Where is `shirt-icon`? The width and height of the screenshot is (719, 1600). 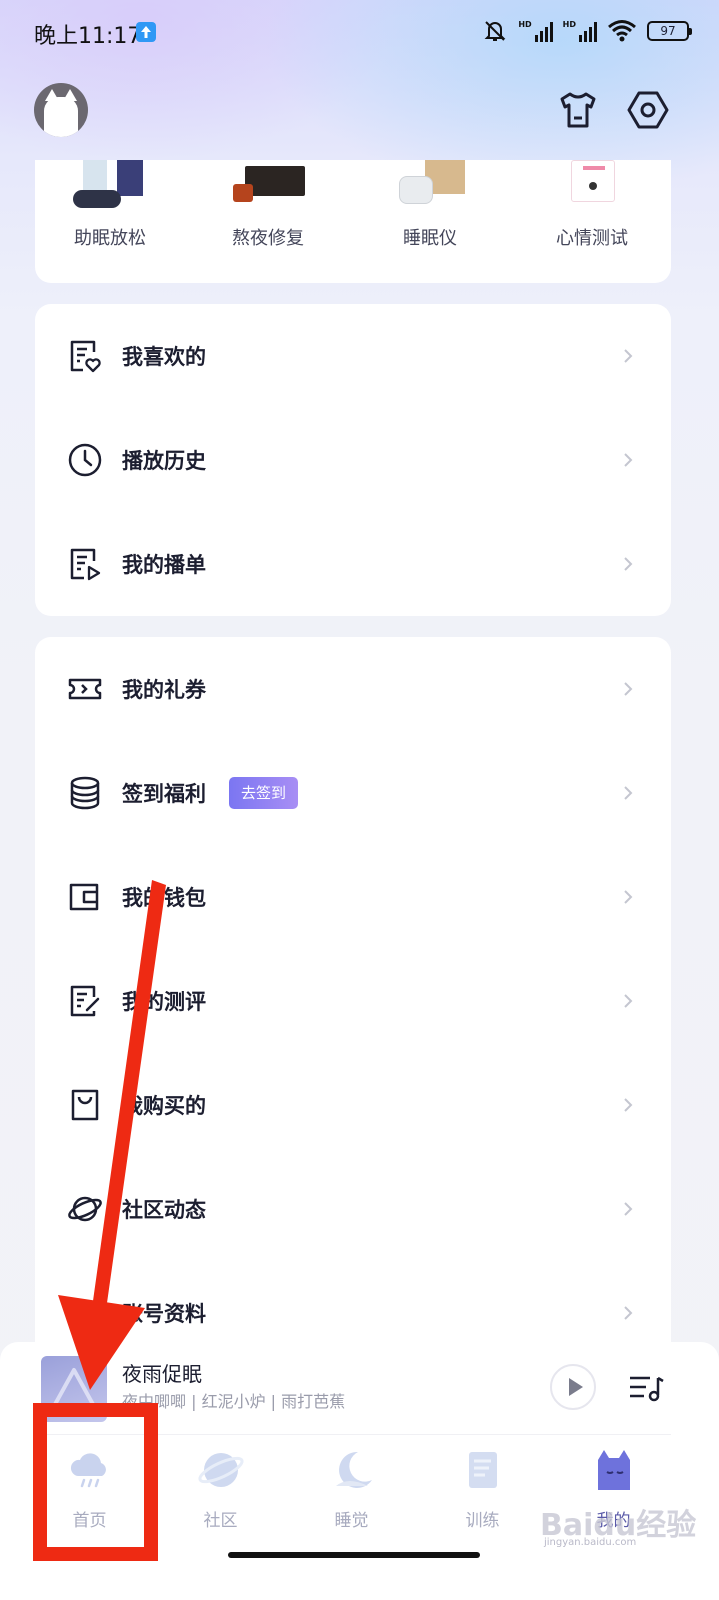 shirt-icon is located at coordinates (578, 110).